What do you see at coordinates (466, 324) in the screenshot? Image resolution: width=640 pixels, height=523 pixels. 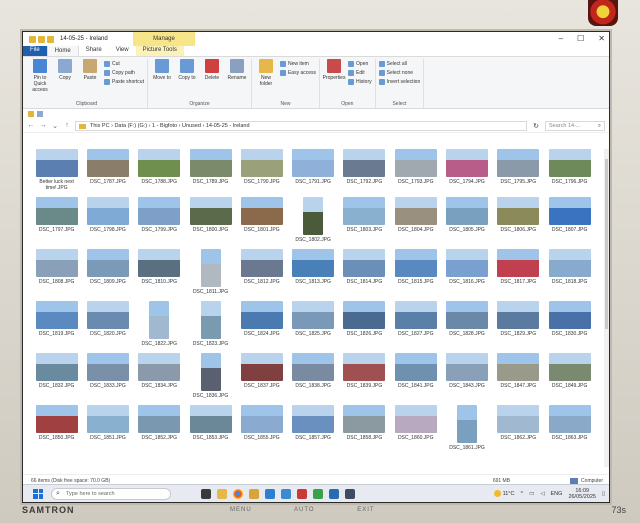 I see `file-thumbnail: DSC_1828.JPG` at bounding box center [466, 324].